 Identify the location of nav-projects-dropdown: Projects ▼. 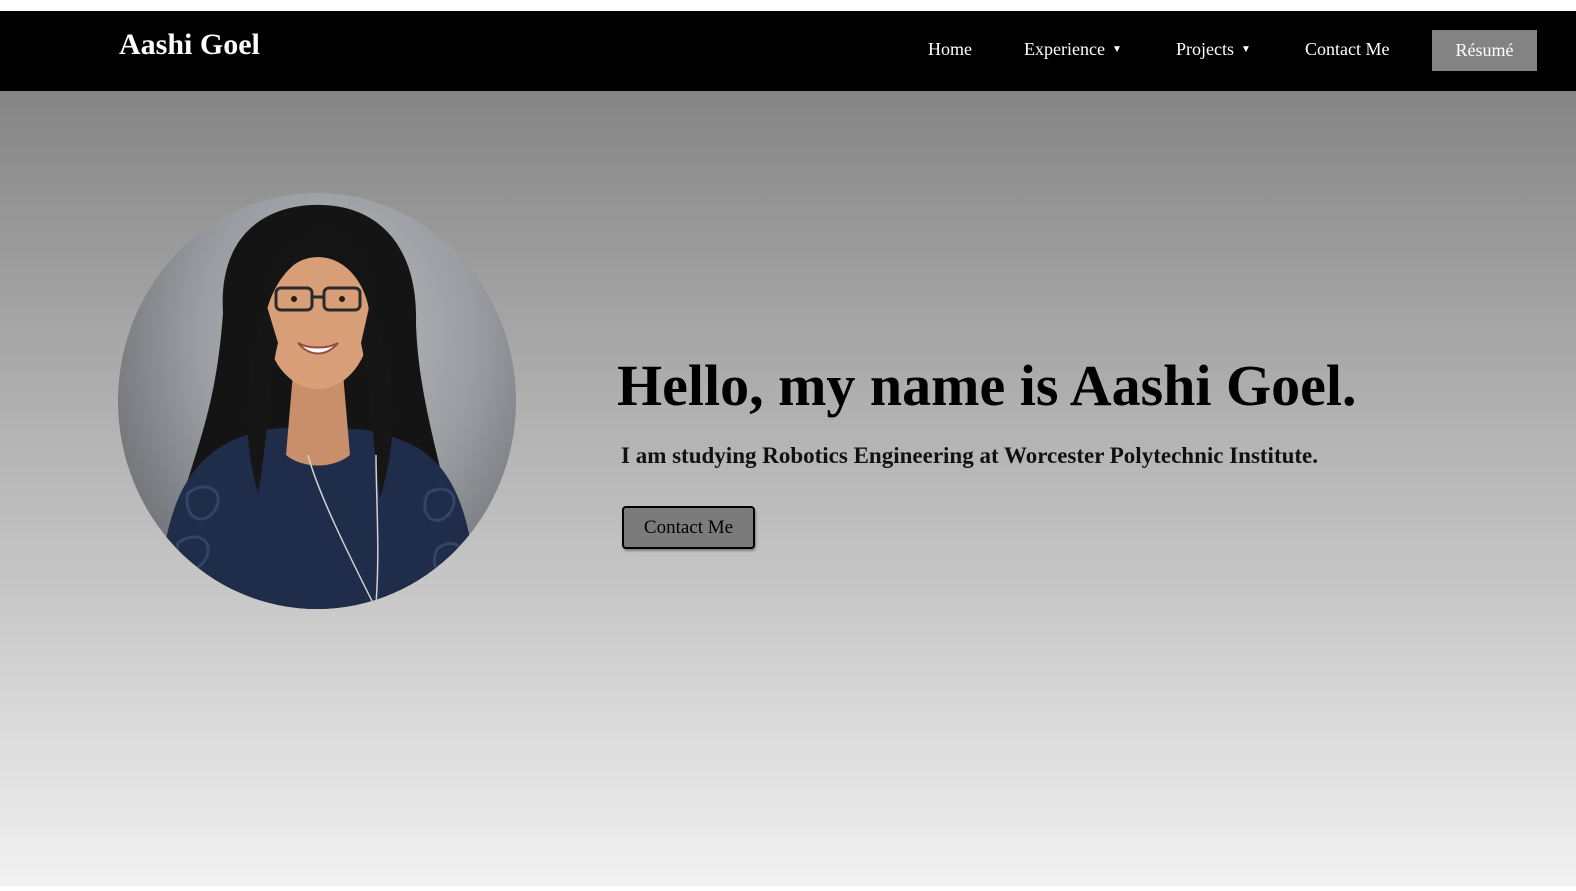
(1213, 49).